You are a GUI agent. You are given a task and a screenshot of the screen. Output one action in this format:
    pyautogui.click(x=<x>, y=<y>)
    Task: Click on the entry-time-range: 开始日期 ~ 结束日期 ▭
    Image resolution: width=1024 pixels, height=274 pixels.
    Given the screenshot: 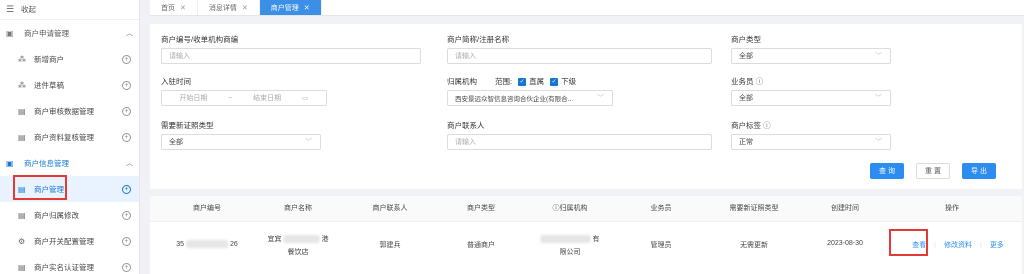 What is the action you would take?
    pyautogui.click(x=244, y=98)
    